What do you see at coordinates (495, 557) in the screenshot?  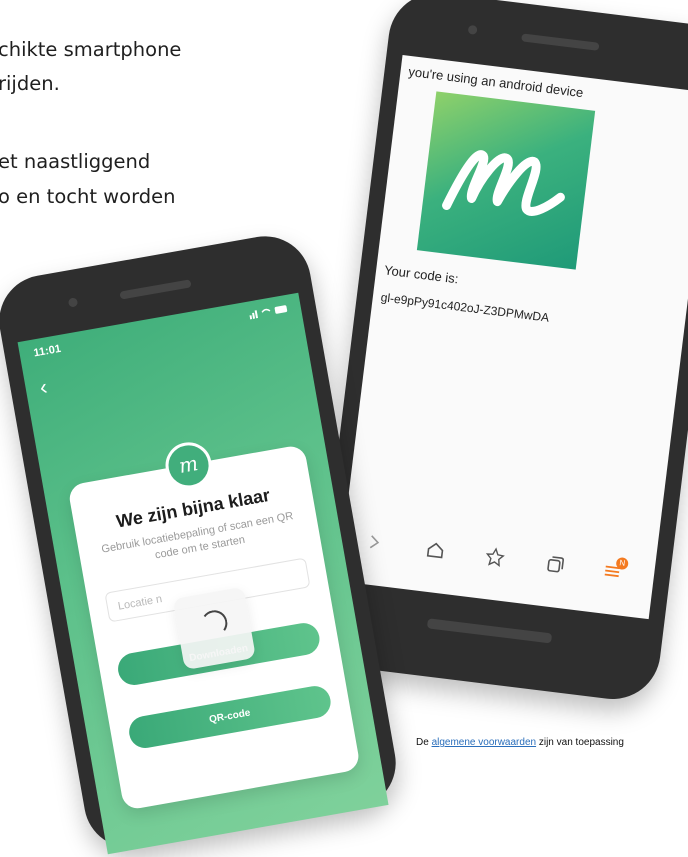 I see `star-icon` at bounding box center [495, 557].